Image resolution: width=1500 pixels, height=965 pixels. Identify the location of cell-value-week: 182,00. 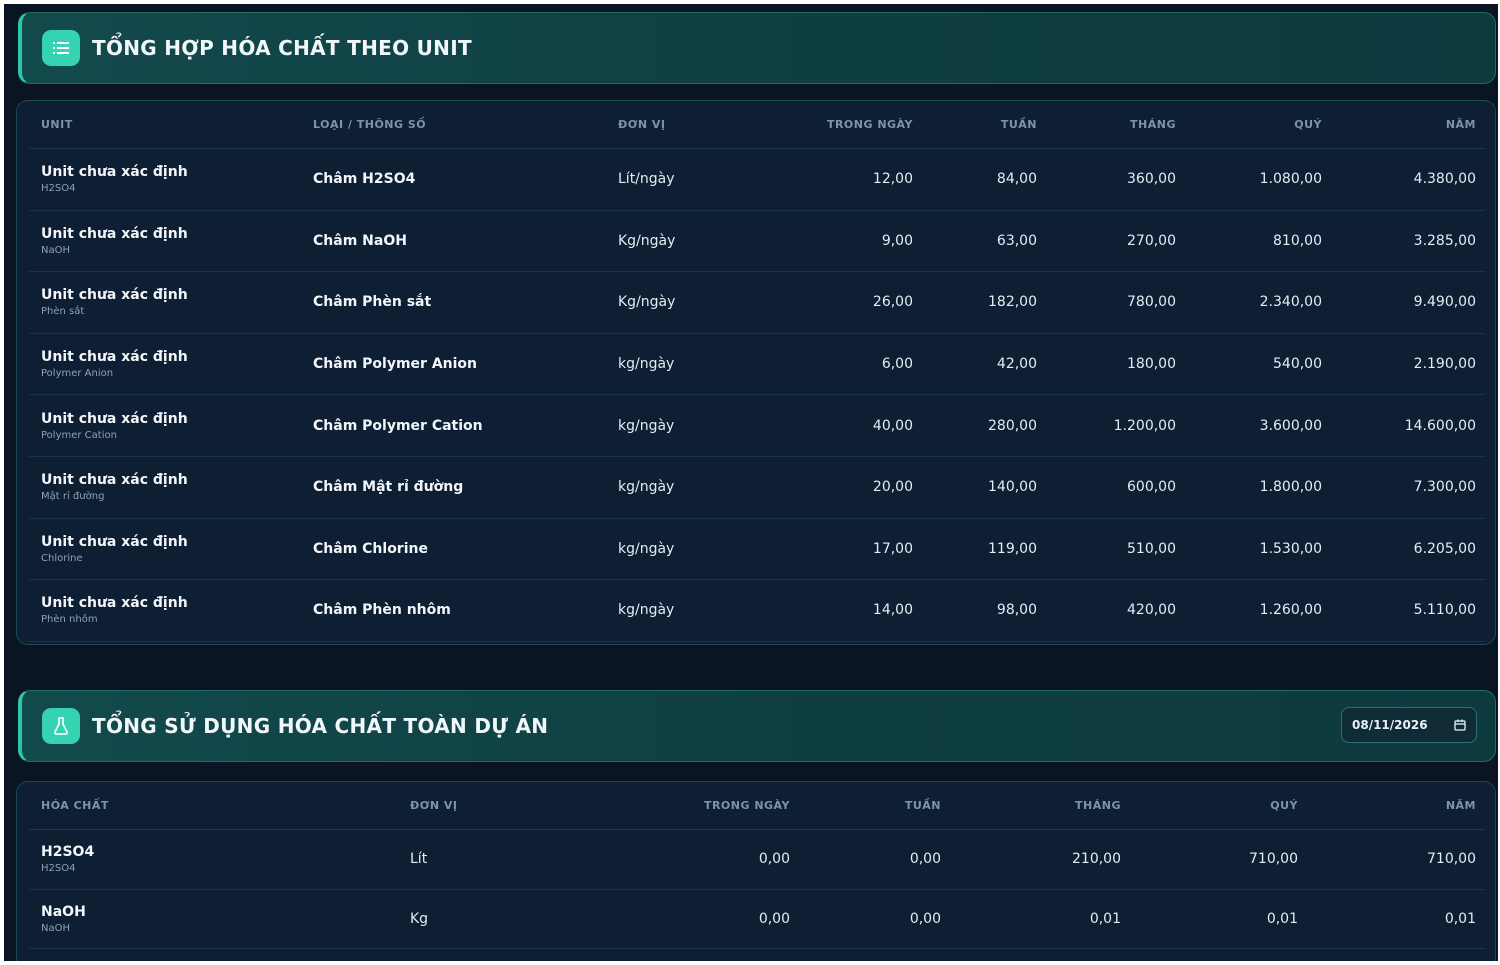
(1012, 302).